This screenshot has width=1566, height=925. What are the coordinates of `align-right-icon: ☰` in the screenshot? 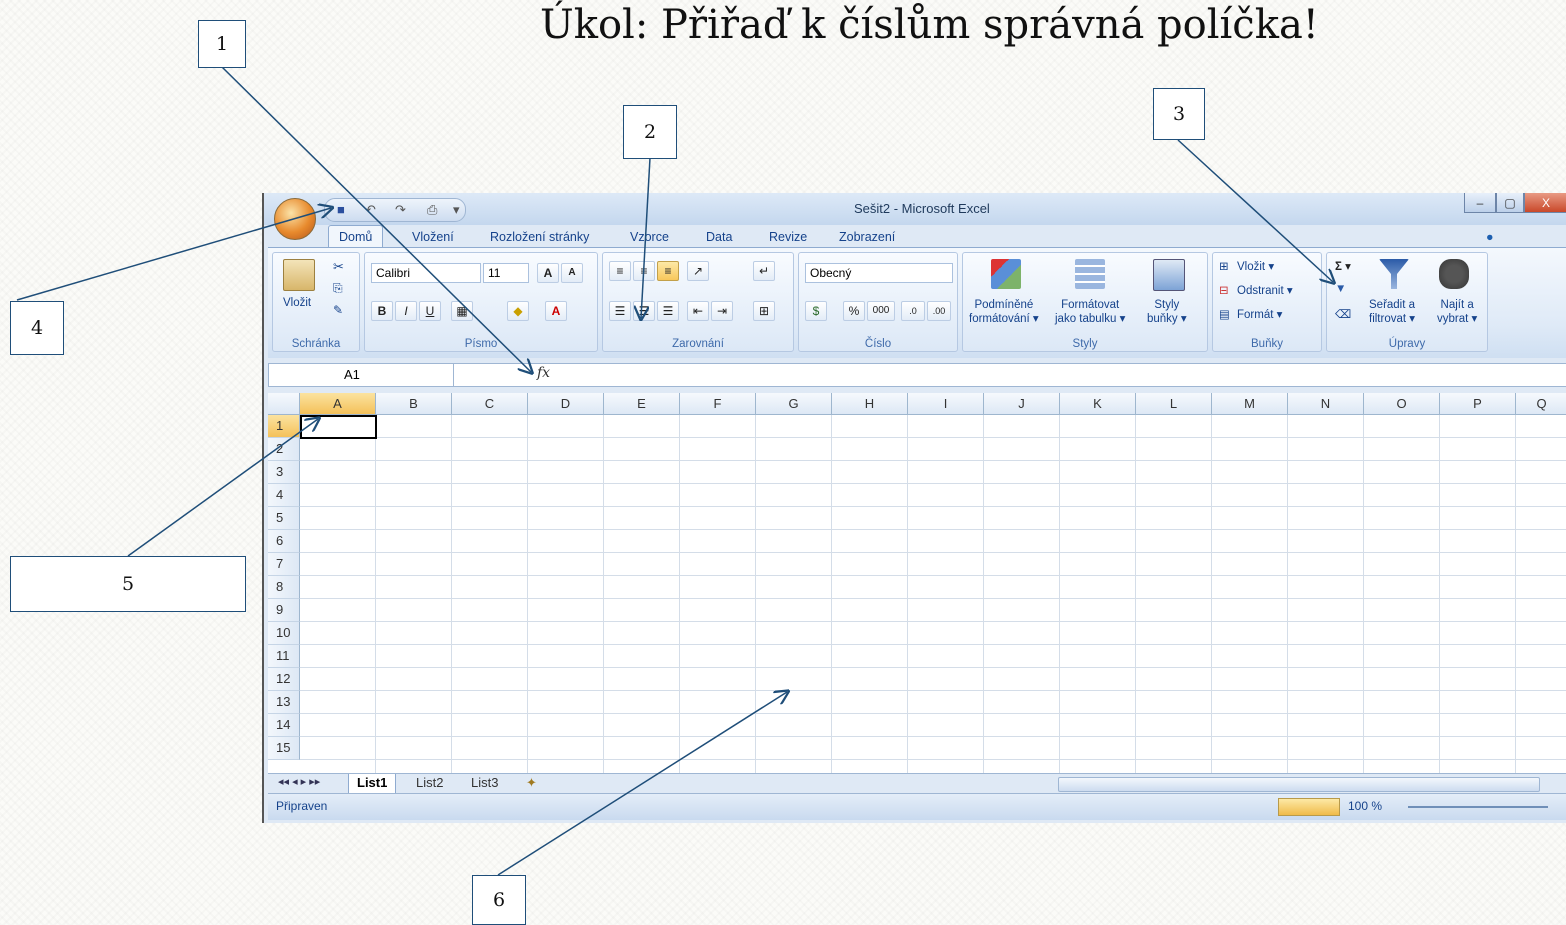 It's located at (668, 311).